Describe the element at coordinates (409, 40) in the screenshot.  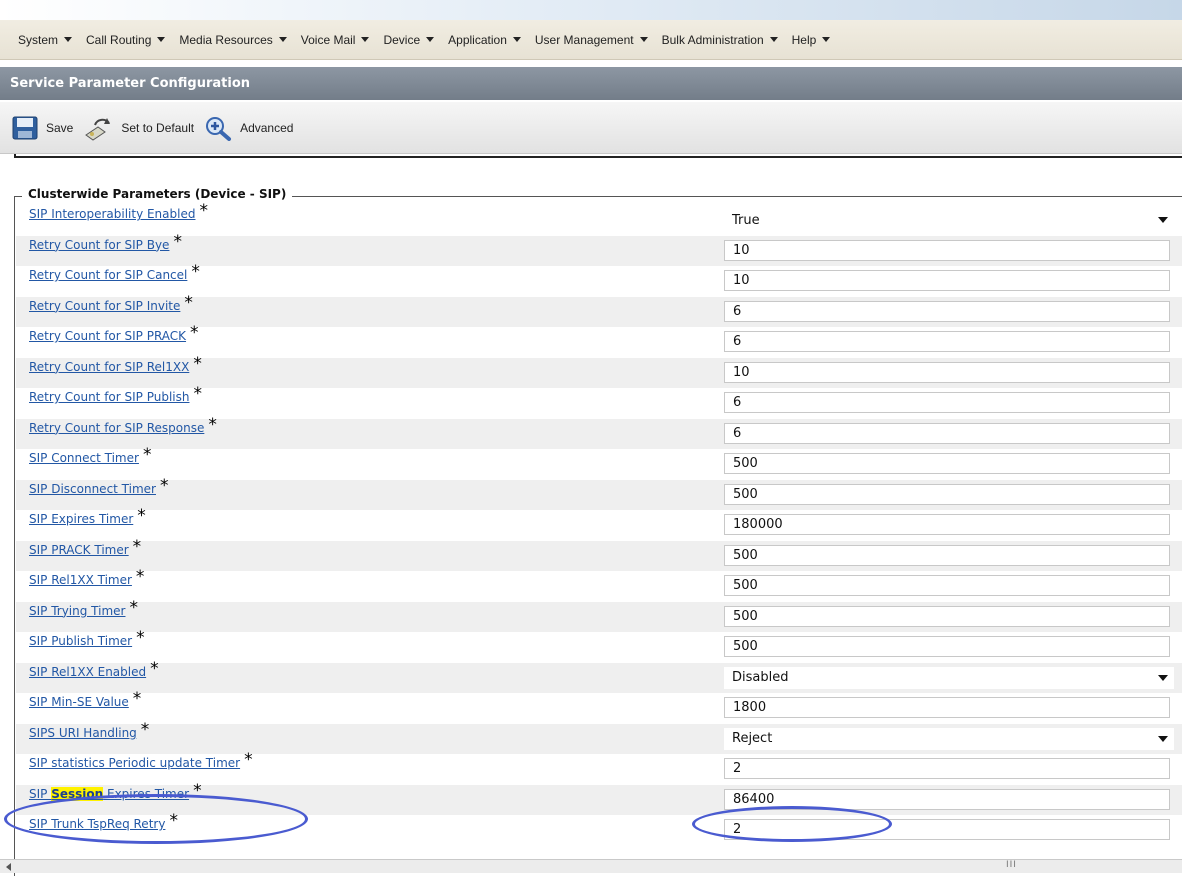
I see `menu-device: Device` at that location.